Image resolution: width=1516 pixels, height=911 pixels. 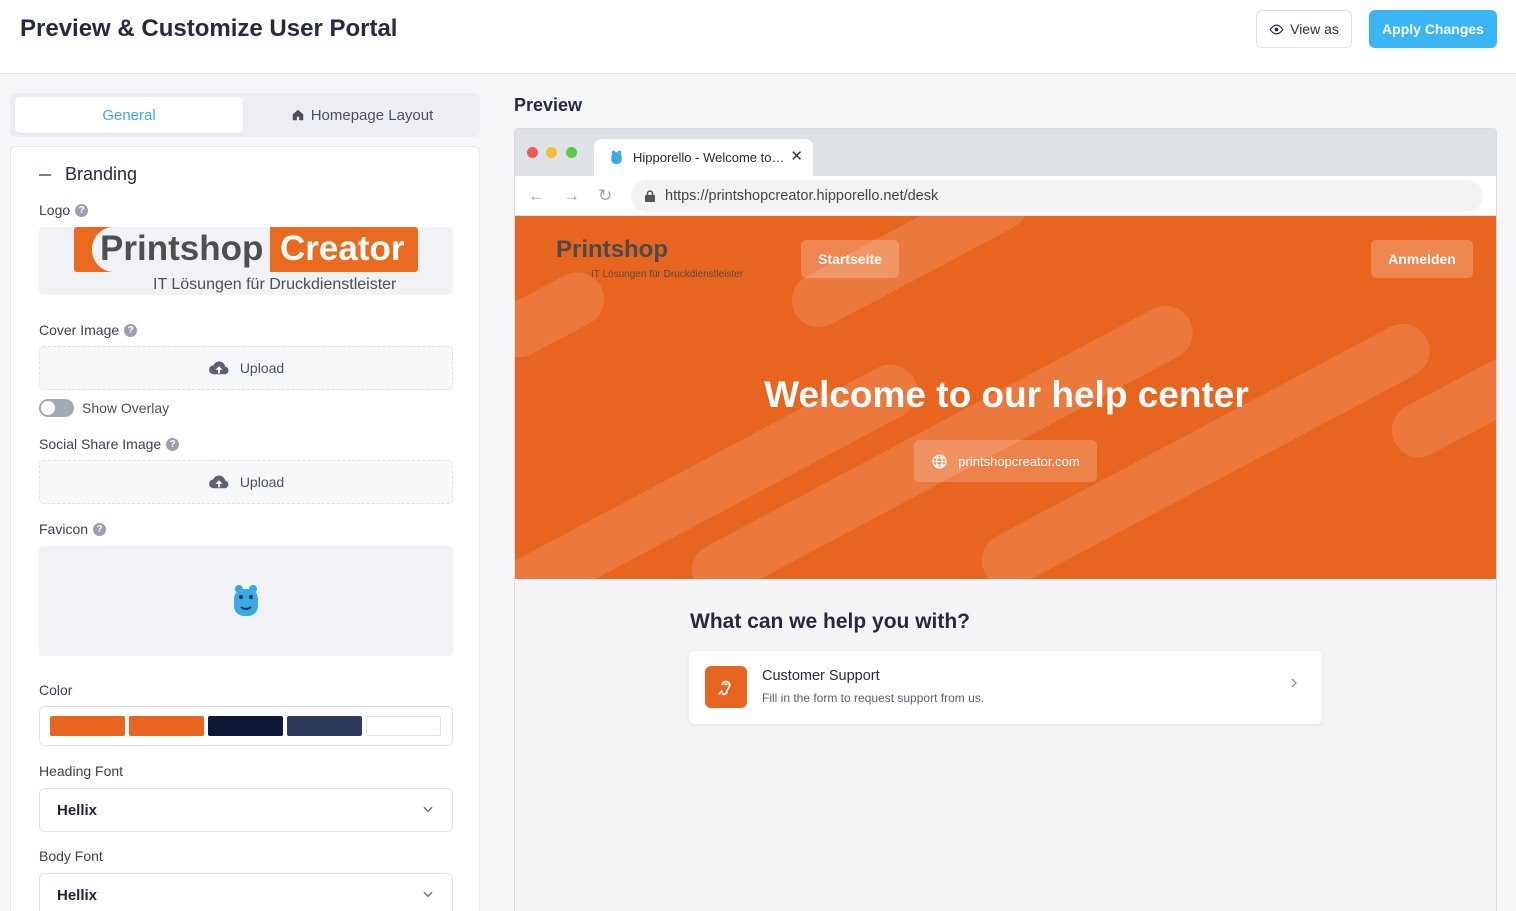 I want to click on tab-homepage-layout: Homepage Layout, so click(x=362, y=115).